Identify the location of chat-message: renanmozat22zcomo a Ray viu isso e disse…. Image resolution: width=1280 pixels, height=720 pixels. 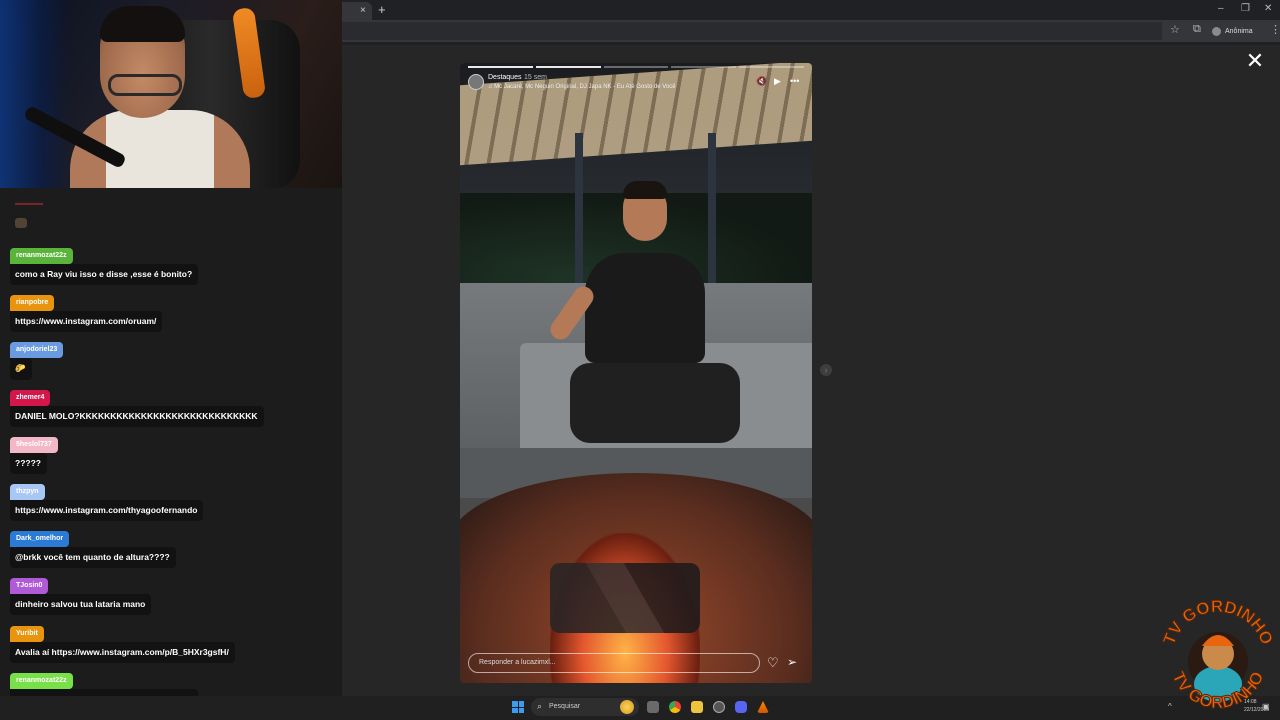
(104, 264).